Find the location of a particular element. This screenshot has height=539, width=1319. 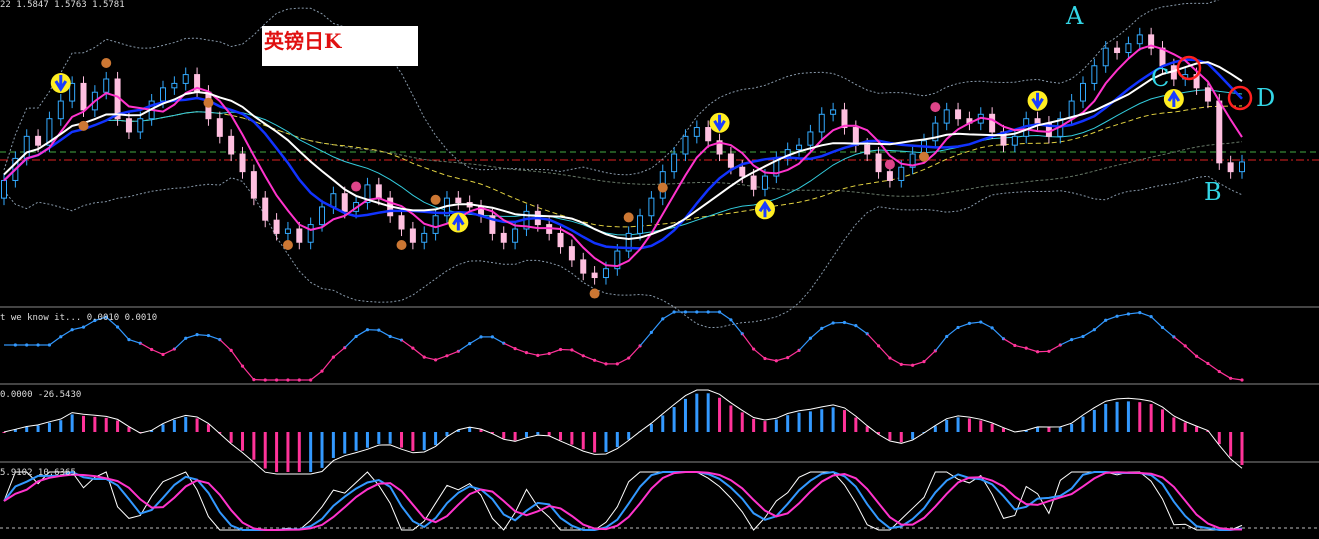

marker-letter-b: B is located at coordinates (1213, 192).